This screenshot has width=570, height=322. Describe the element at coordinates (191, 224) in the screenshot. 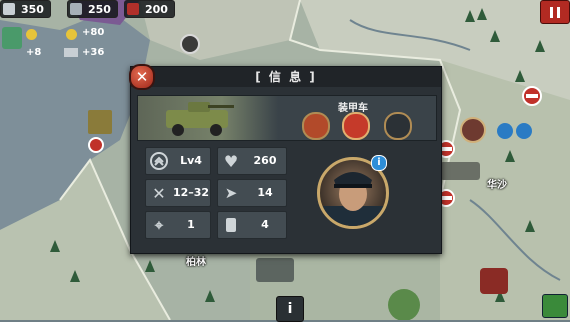

I see `range-value: 1` at that location.